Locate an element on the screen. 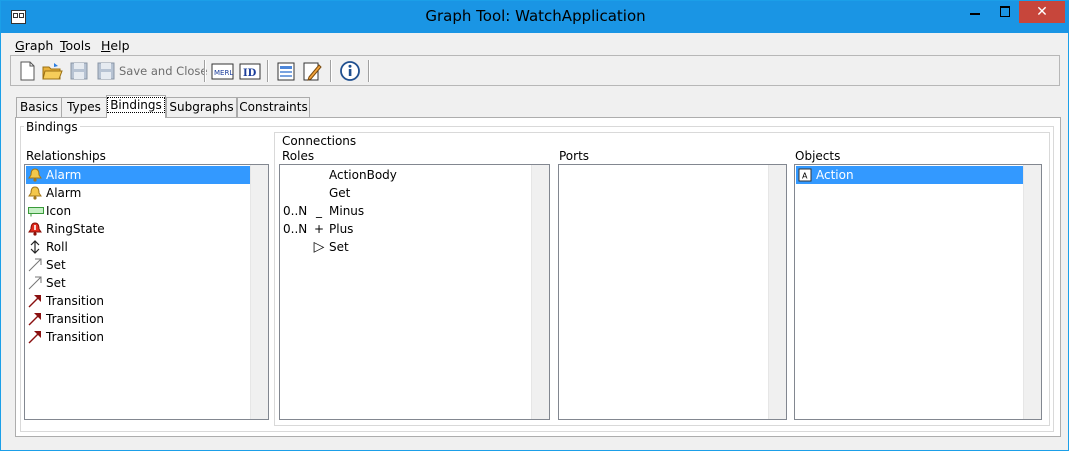 Image resolution: width=1069 pixels, height=451 pixels. maximize-button is located at coordinates (1005, 12).